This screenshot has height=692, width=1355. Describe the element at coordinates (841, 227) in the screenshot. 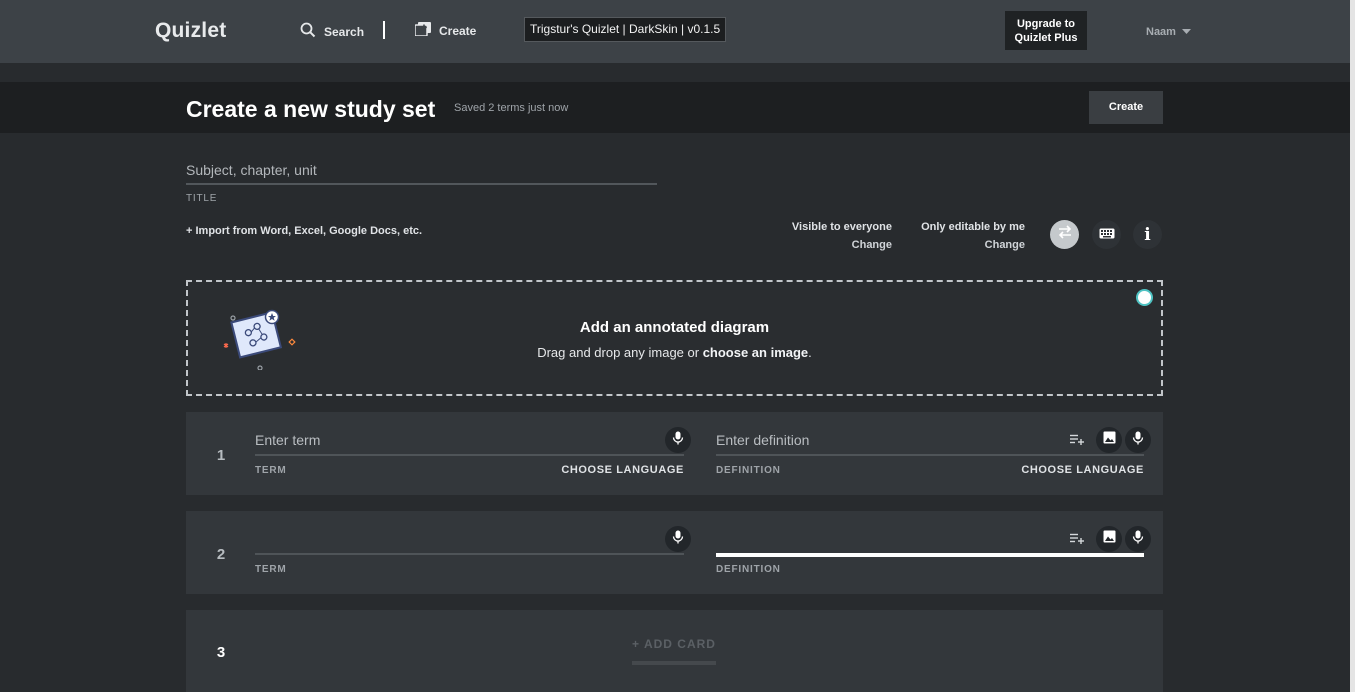

I see `visibility-label: Visible to everyone` at that location.